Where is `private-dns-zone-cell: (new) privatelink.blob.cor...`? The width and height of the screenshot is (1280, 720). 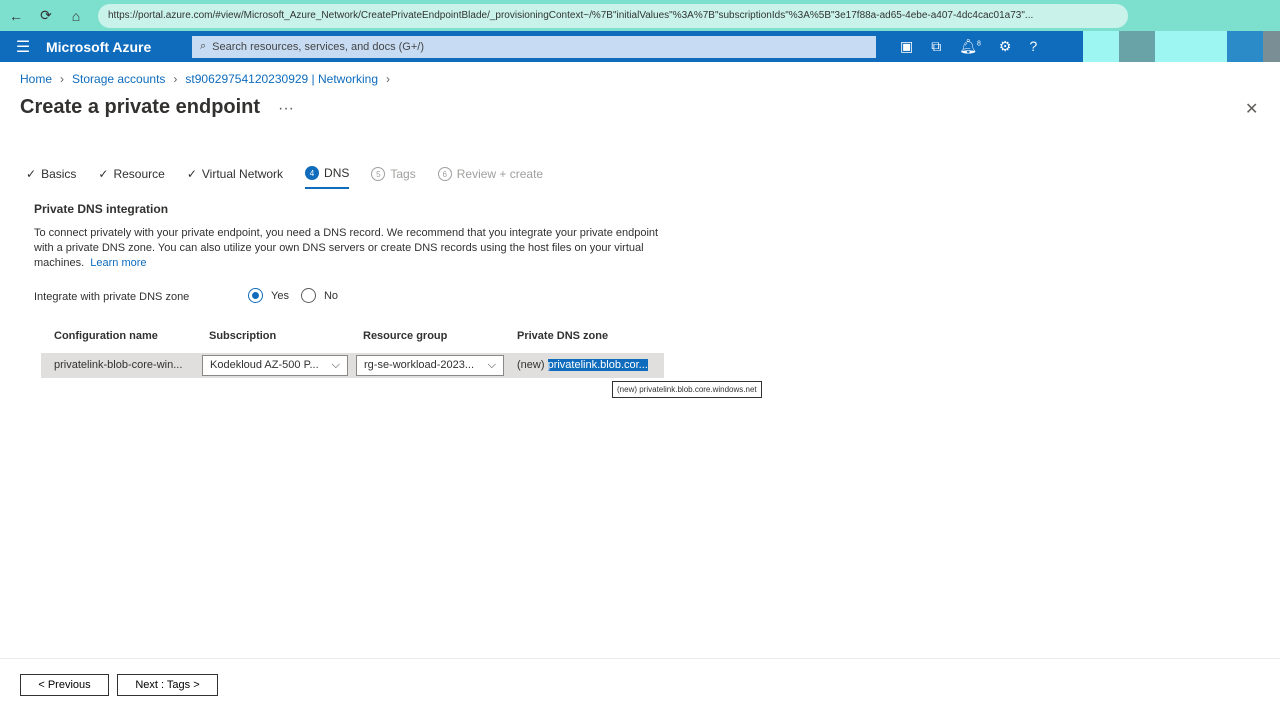 private-dns-zone-cell: (new) privatelink.blob.cor... is located at coordinates (582, 365).